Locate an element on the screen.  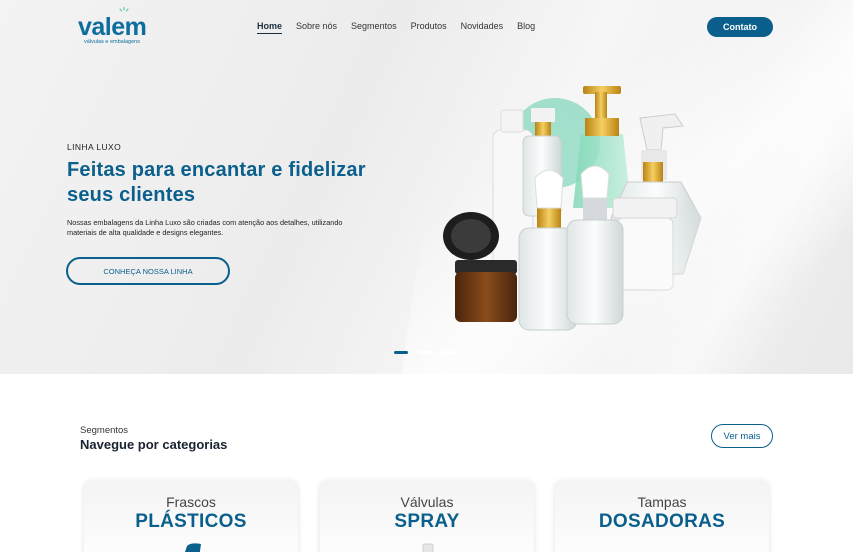
plastic-bottle-image is located at coordinates (193, 547).